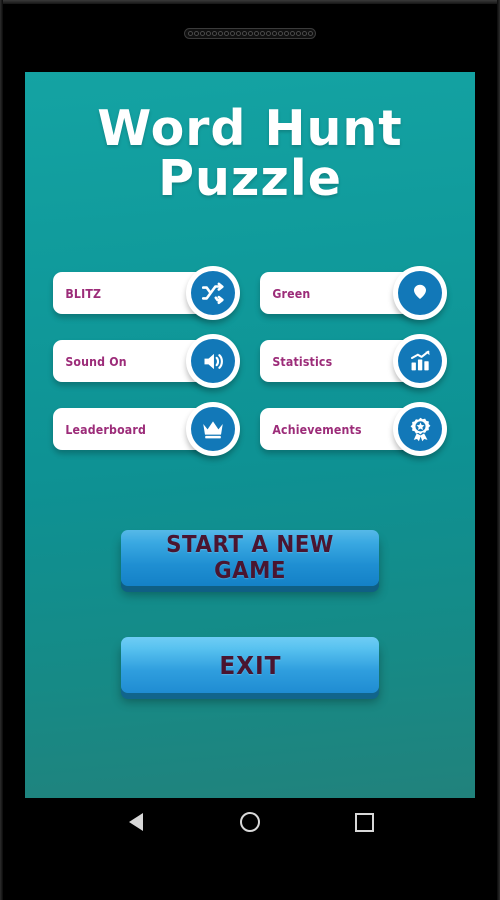 Image resolution: width=500 pixels, height=900 pixels. I want to click on menu-label-achievements: Achievements, so click(317, 429).